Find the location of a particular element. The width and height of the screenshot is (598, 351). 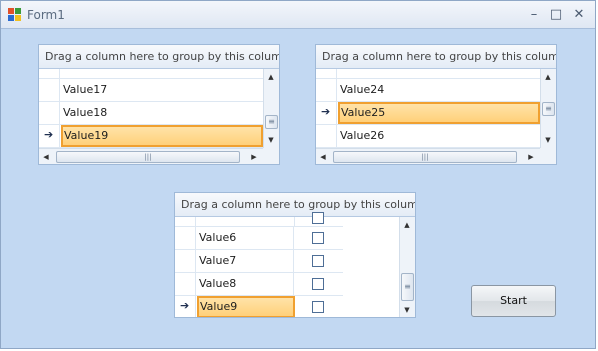

table-row: Value26 is located at coordinates (428, 136).